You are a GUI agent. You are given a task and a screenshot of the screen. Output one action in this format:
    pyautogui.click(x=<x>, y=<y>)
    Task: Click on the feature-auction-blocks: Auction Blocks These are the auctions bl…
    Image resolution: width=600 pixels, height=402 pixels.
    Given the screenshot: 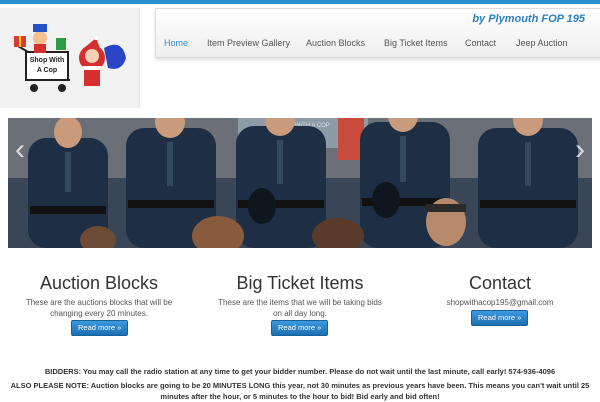 What is the action you would take?
    pyautogui.click(x=99, y=295)
    